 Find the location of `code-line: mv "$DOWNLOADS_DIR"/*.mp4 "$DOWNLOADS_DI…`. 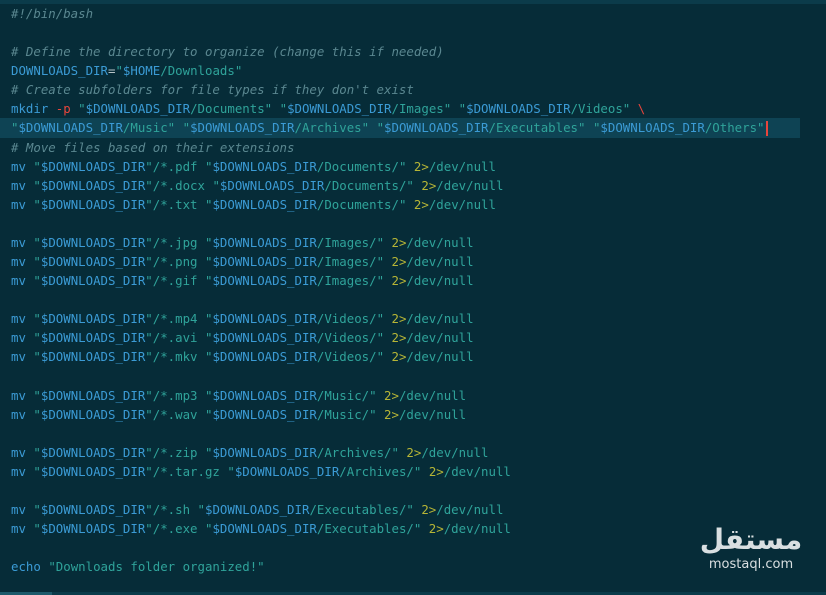

code-line: mv "$DOWNLOADS_DIR"/*.mp4 "$DOWNLOADS_DI… is located at coordinates (418, 318).